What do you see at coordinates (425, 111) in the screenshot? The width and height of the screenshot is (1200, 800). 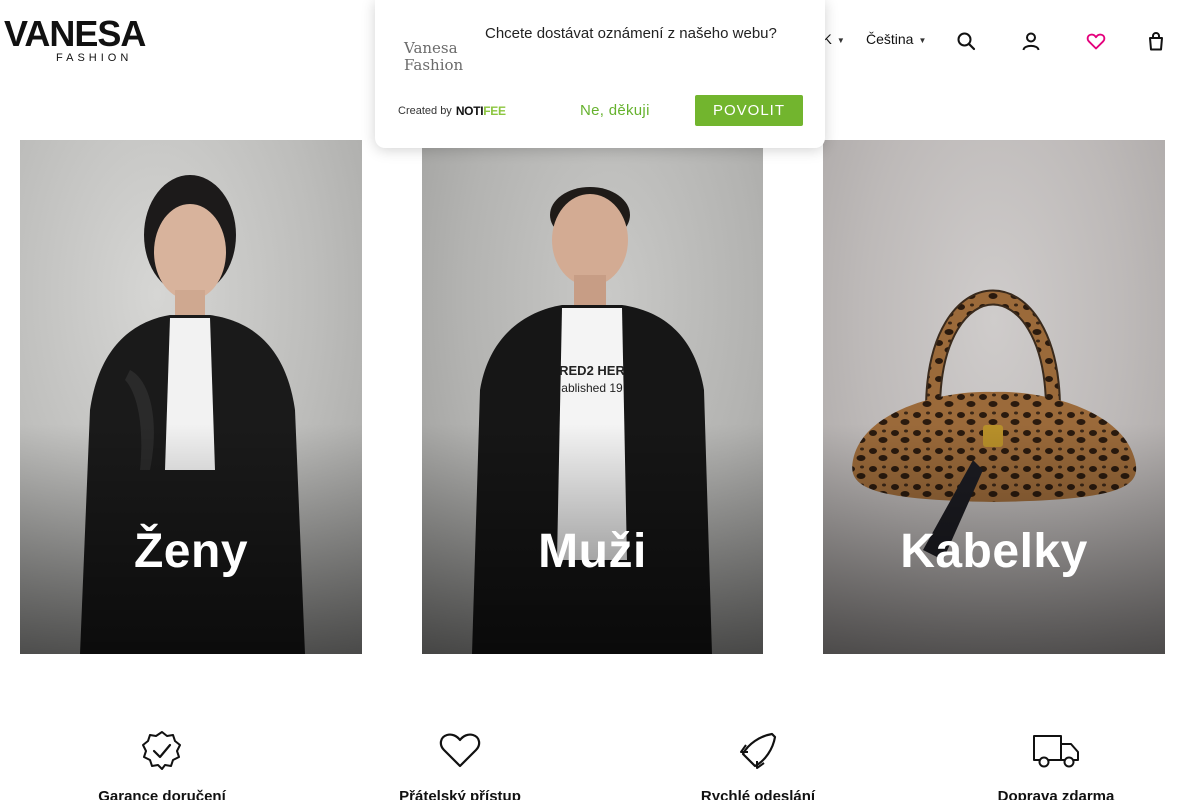 I see `created-by-label: Created by` at bounding box center [425, 111].